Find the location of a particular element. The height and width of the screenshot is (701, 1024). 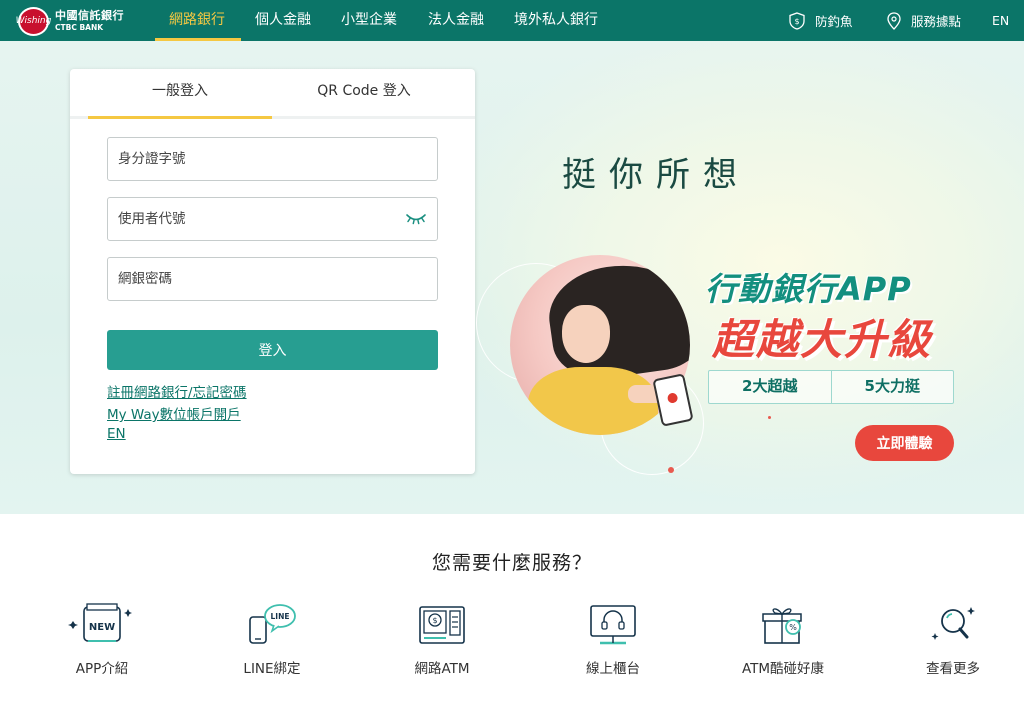

eye-closed-icon is located at coordinates (416, 219).